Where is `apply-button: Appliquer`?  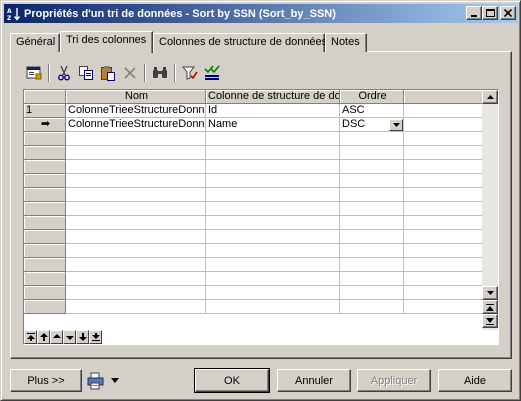 apply-button: Appliquer is located at coordinates (394, 380).